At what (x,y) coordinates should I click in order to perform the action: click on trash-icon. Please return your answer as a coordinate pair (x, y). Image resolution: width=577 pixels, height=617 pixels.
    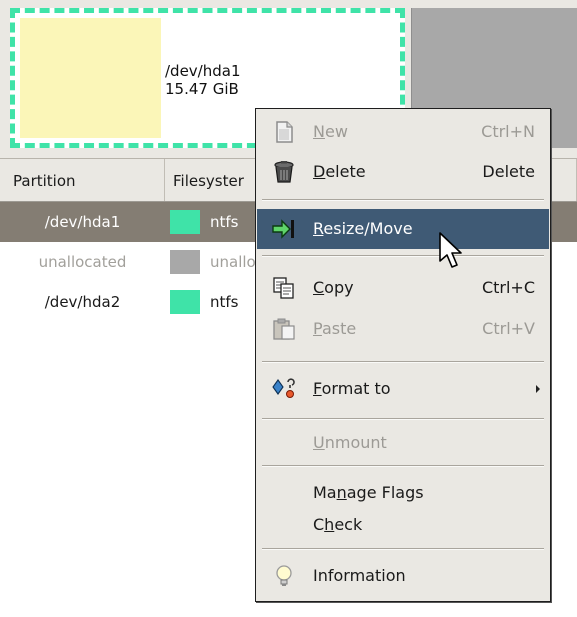
    Looking at the image, I should click on (284, 172).